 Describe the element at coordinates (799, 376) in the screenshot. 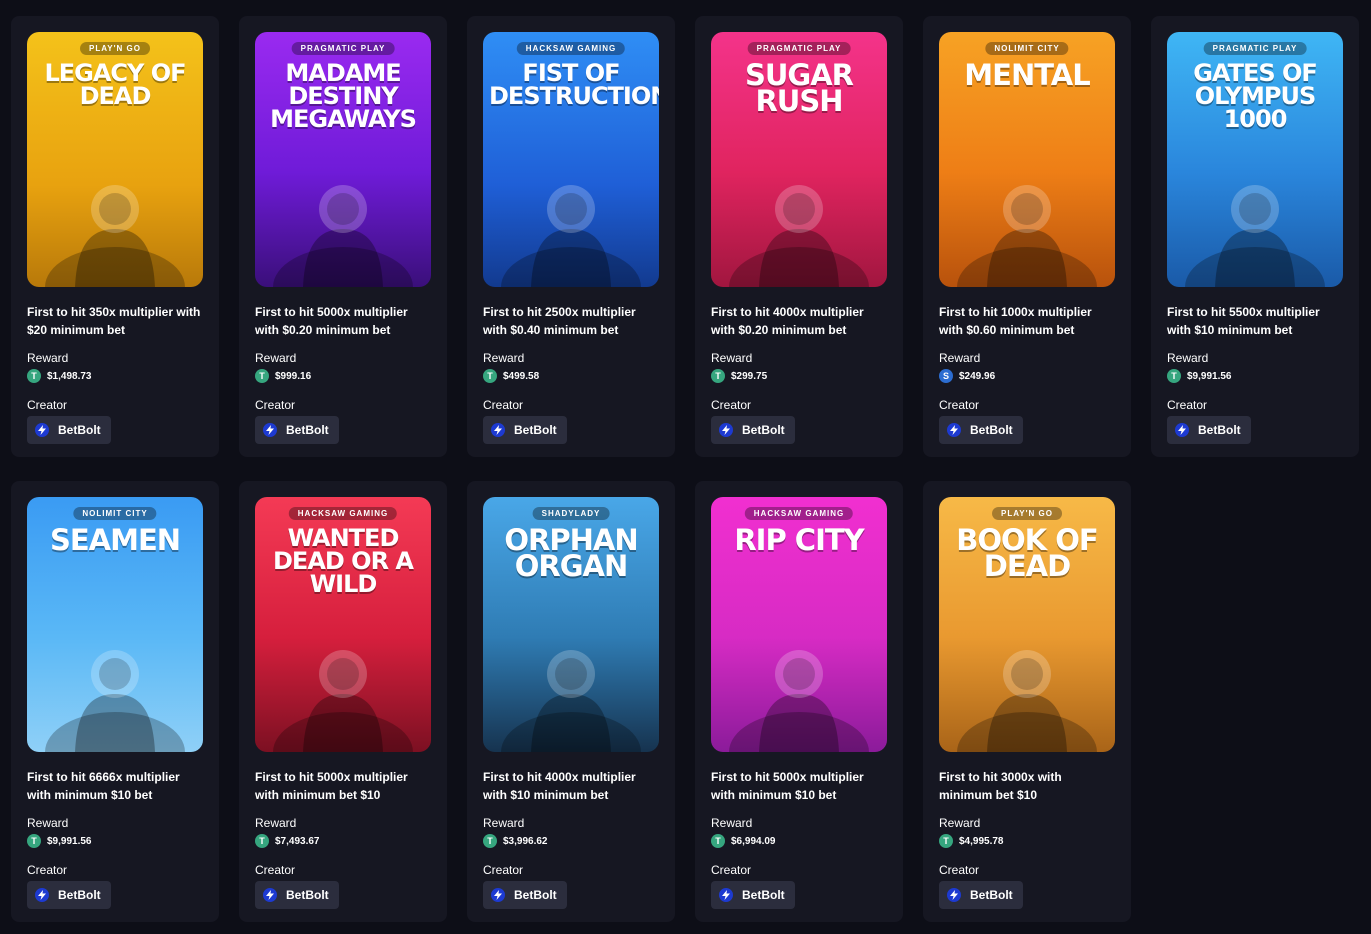

I see `reward-row: T $299.75` at that location.